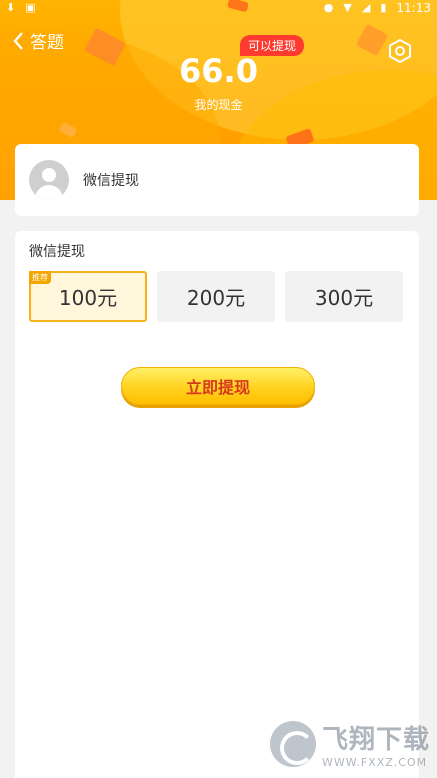 This screenshot has width=437, height=778. I want to click on back-label: 答题, so click(47, 43).